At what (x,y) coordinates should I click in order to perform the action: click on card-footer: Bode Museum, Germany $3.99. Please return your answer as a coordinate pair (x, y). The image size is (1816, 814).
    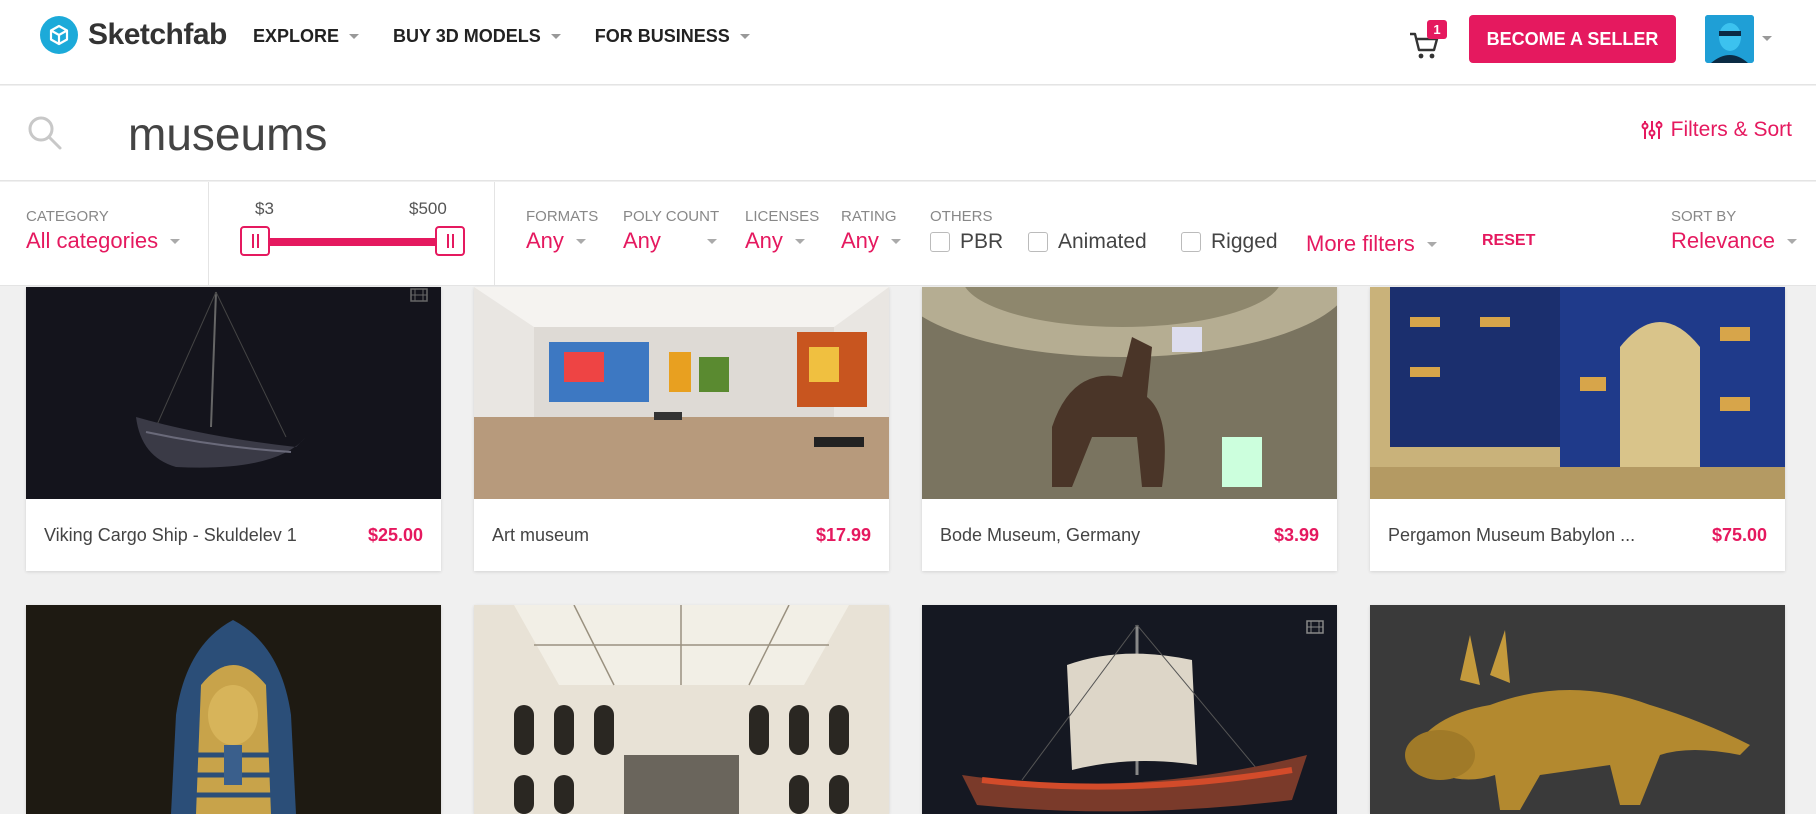
    Looking at the image, I should click on (1129, 535).